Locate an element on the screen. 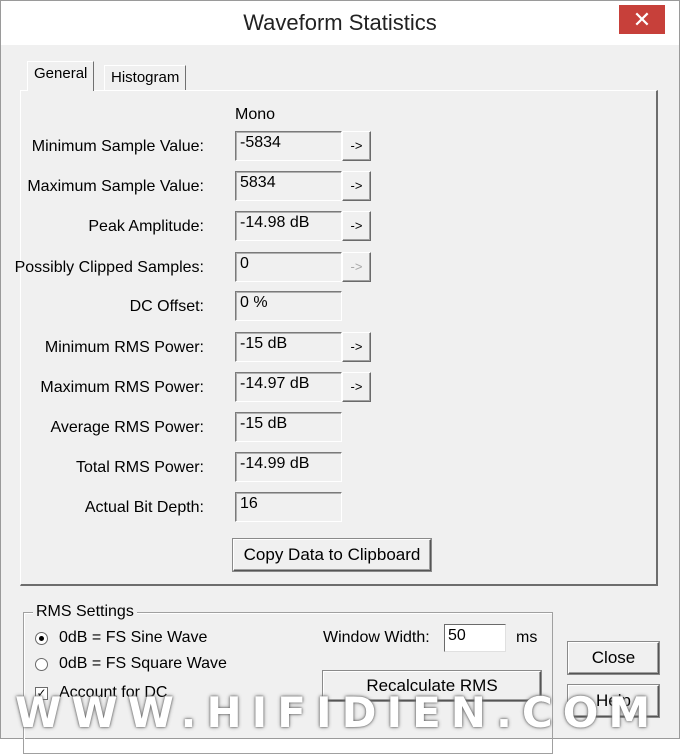 This screenshot has width=680, height=754. copy-to-clipboard-button: Copy Data to Clipboard is located at coordinates (332, 555).